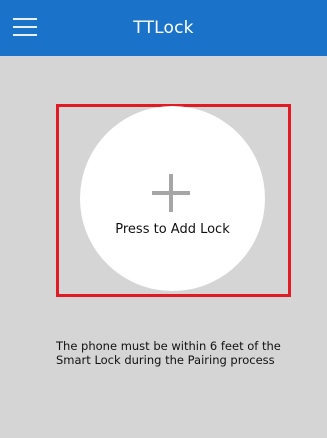 The width and height of the screenshot is (327, 438). What do you see at coordinates (25, 27) in the screenshot?
I see `hamburger-menu-icon` at bounding box center [25, 27].